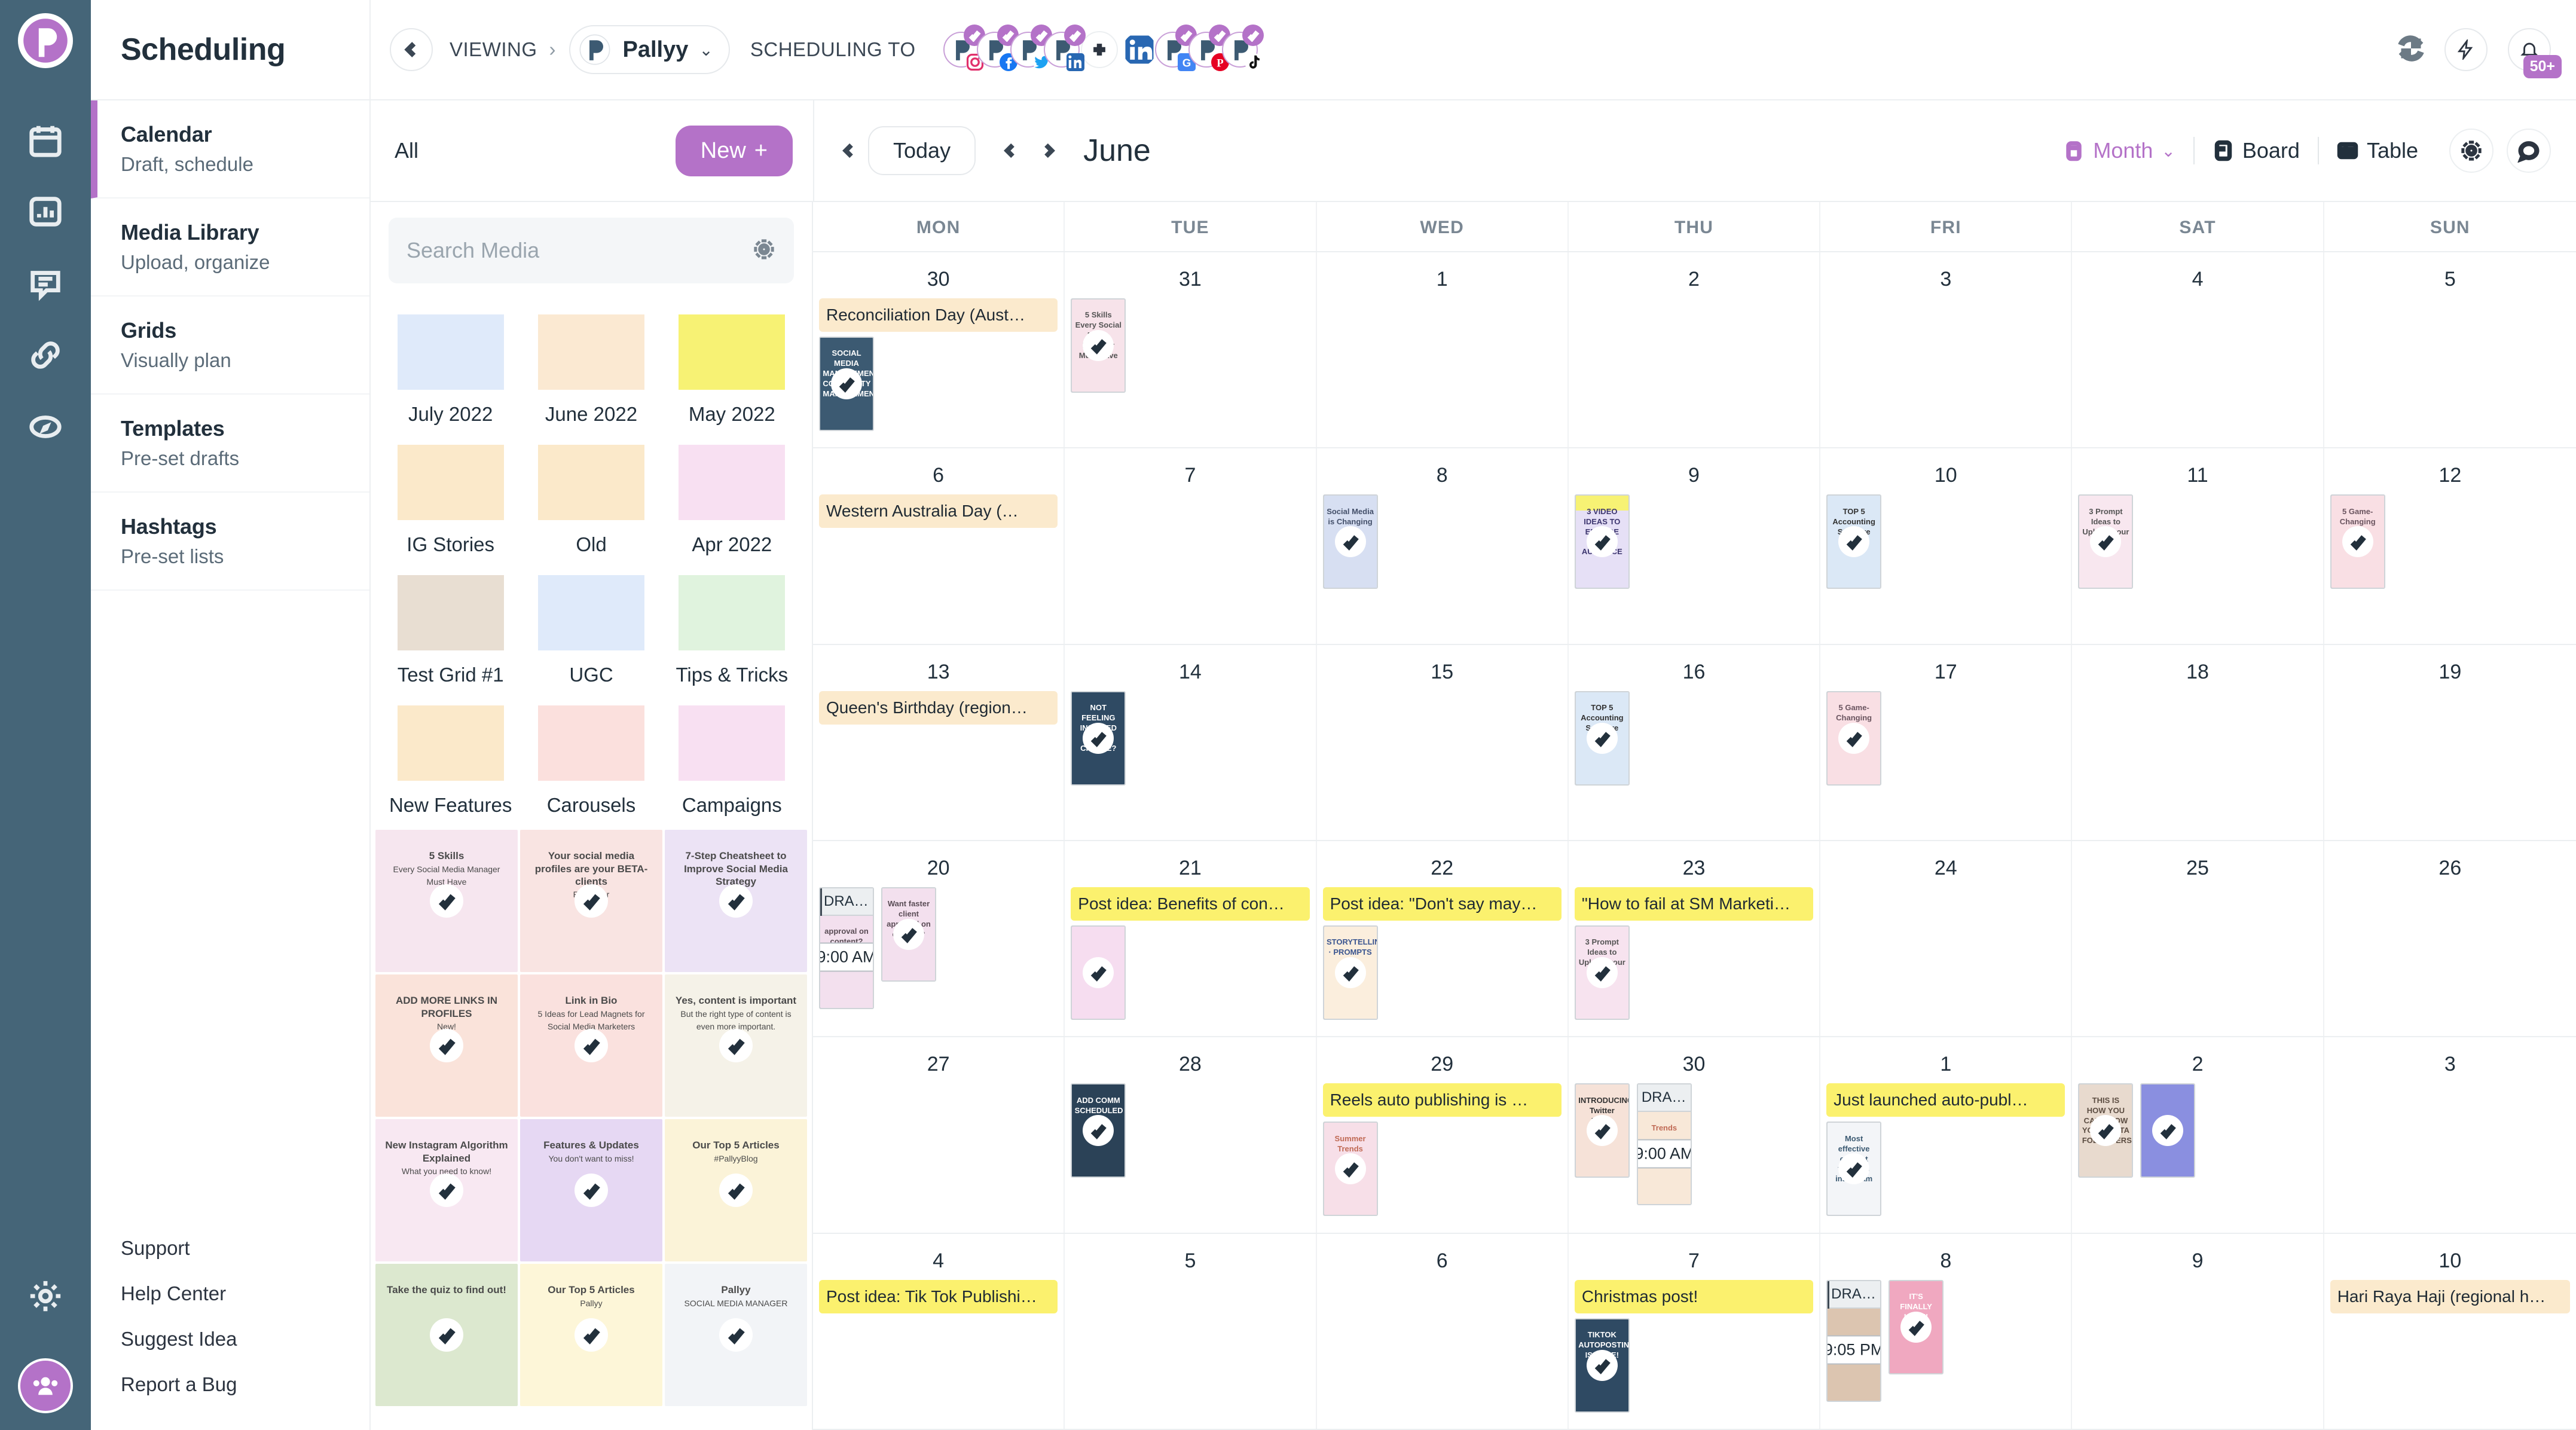  What do you see at coordinates (2471, 151) in the screenshot?
I see `calendar-settings-button` at bounding box center [2471, 151].